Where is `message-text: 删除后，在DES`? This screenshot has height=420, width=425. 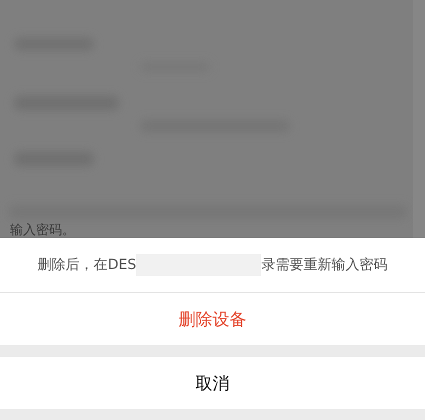
message-text: 删除后，在DES is located at coordinates (87, 265).